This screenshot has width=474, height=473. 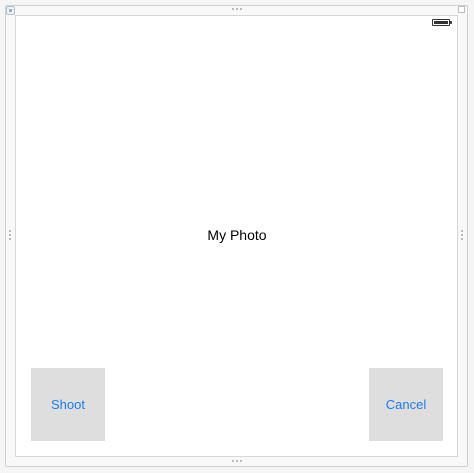 I want to click on left-resize-handle-icon, so click(x=10, y=235).